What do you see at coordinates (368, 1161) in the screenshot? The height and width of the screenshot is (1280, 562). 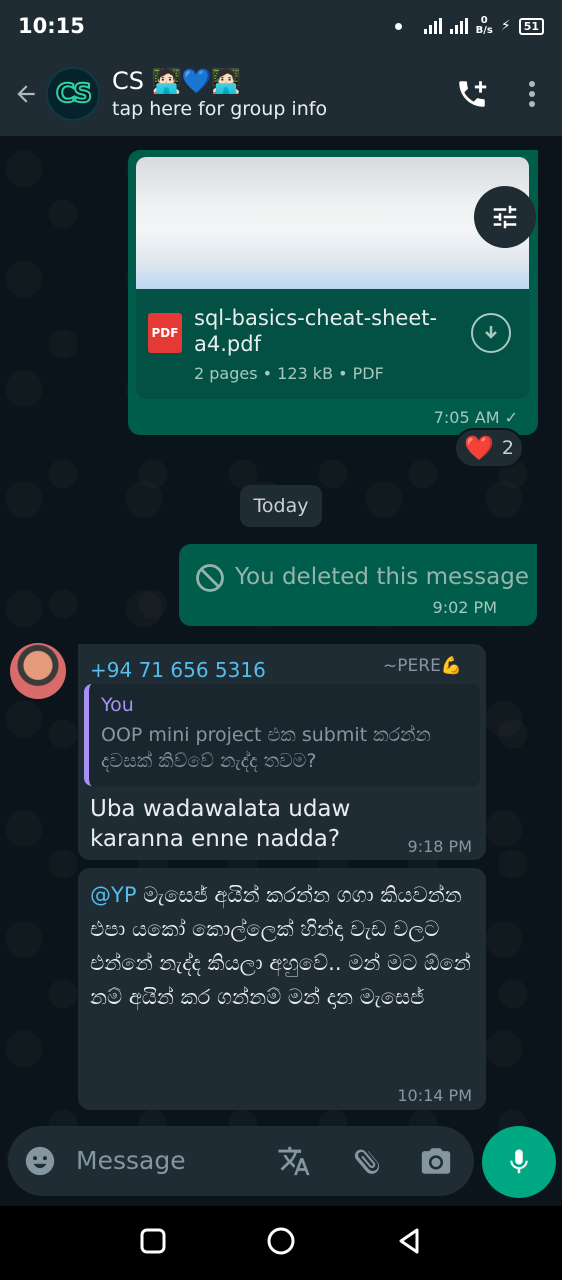 I see `attach-icon` at bounding box center [368, 1161].